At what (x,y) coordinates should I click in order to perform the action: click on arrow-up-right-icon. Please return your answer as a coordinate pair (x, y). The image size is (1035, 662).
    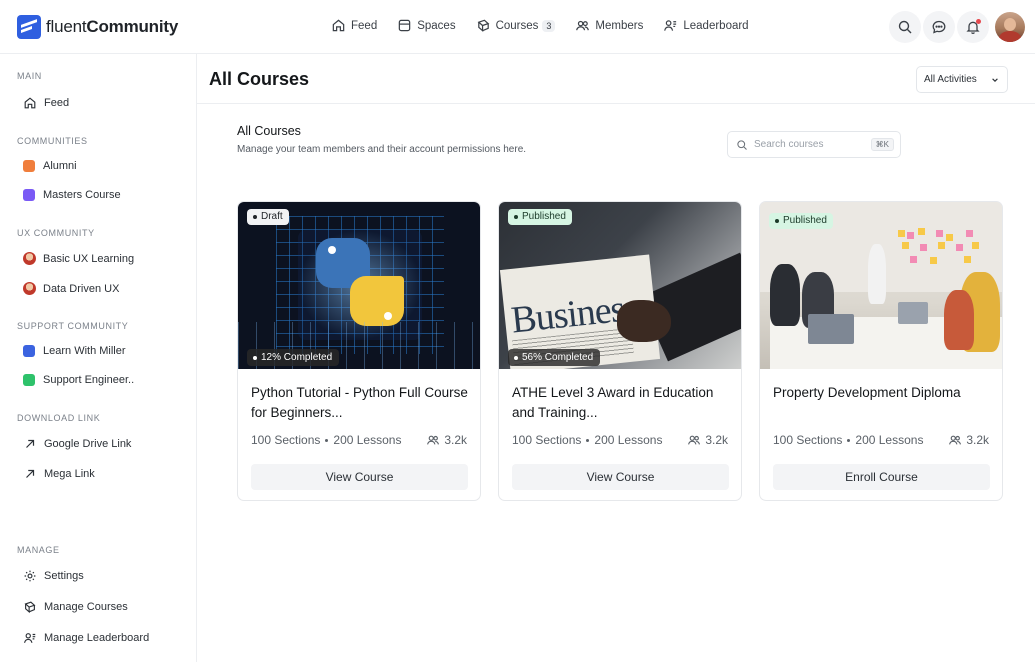
    Looking at the image, I should click on (30, 473).